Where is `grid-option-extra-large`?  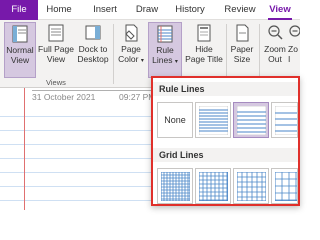
grid-option-extra-large is located at coordinates (284, 186).